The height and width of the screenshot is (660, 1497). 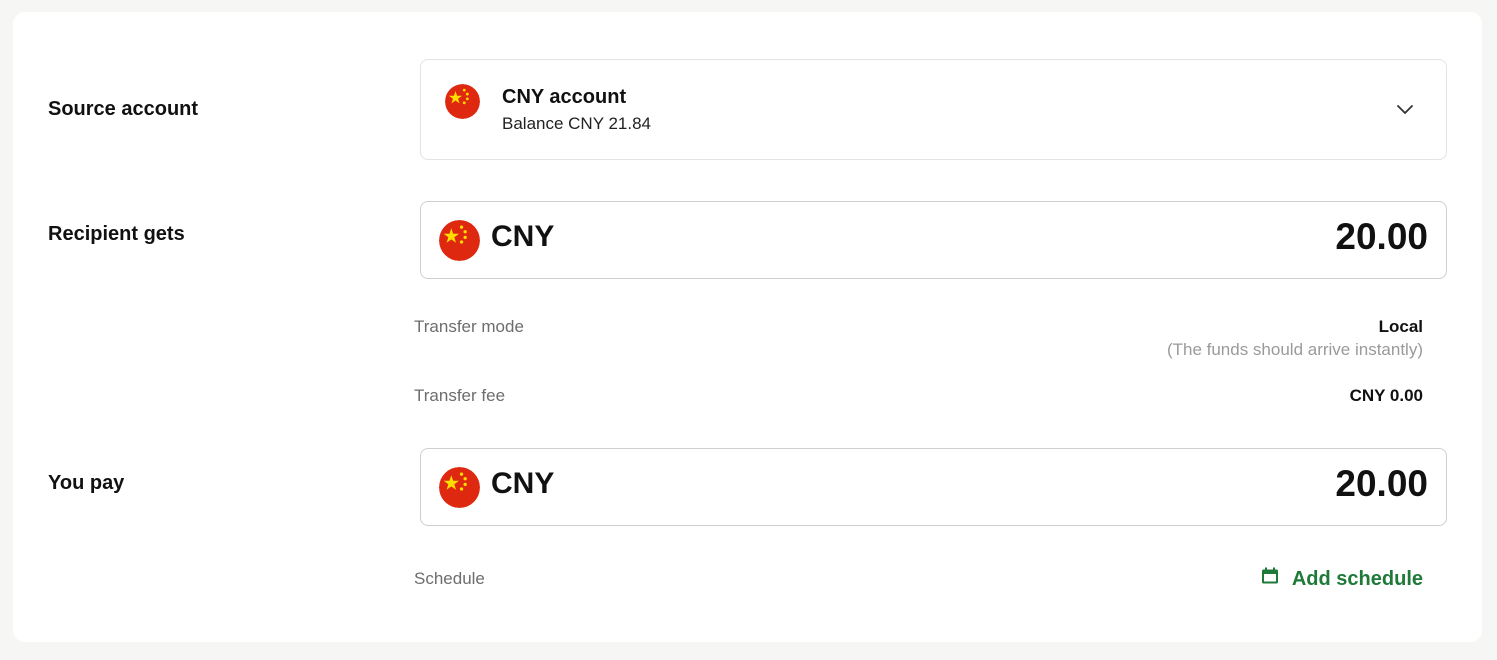 I want to click on pay-amount-value: 20.00, so click(x=1381, y=484).